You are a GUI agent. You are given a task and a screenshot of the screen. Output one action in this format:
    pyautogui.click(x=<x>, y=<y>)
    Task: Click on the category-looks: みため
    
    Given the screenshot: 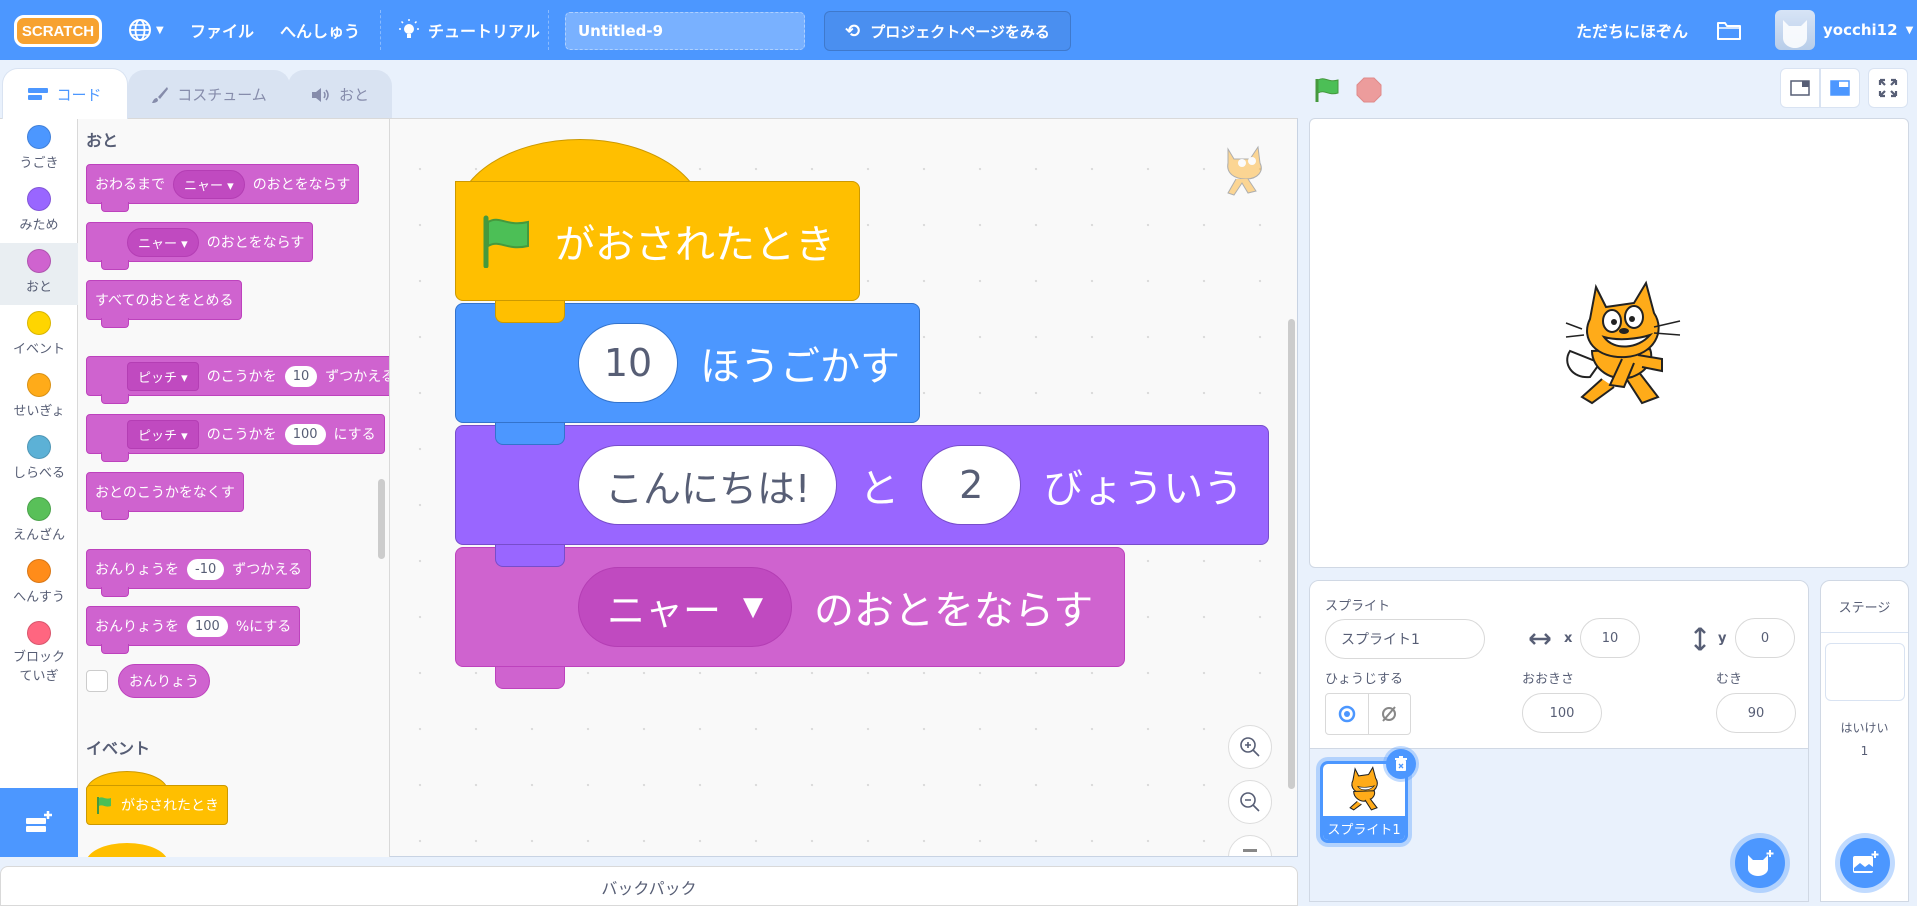 What is the action you would take?
    pyautogui.click(x=39, y=212)
    